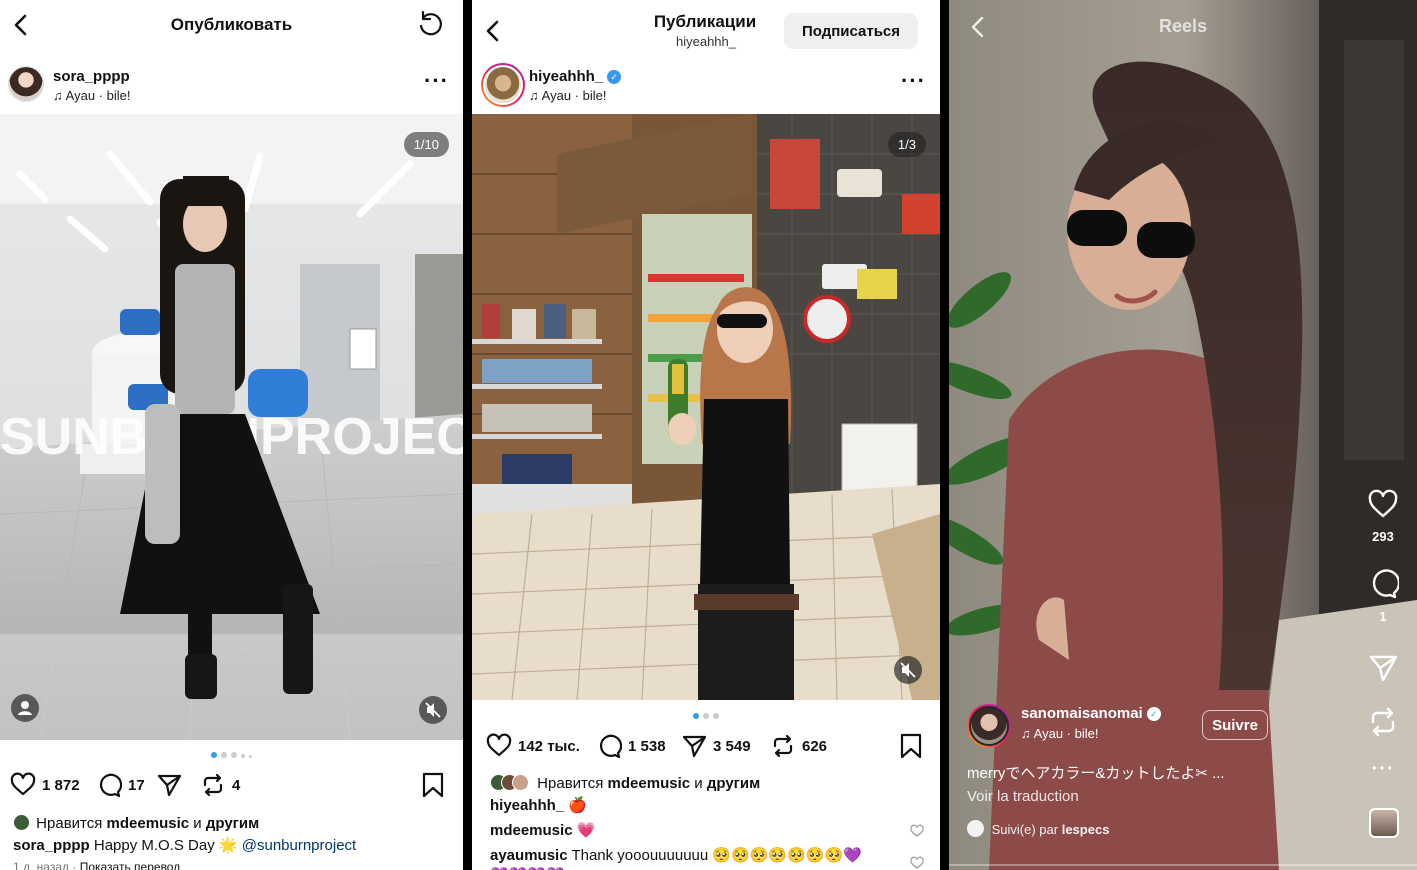 This screenshot has height=870, width=1417. I want to click on share-count: 3 549, so click(732, 746).